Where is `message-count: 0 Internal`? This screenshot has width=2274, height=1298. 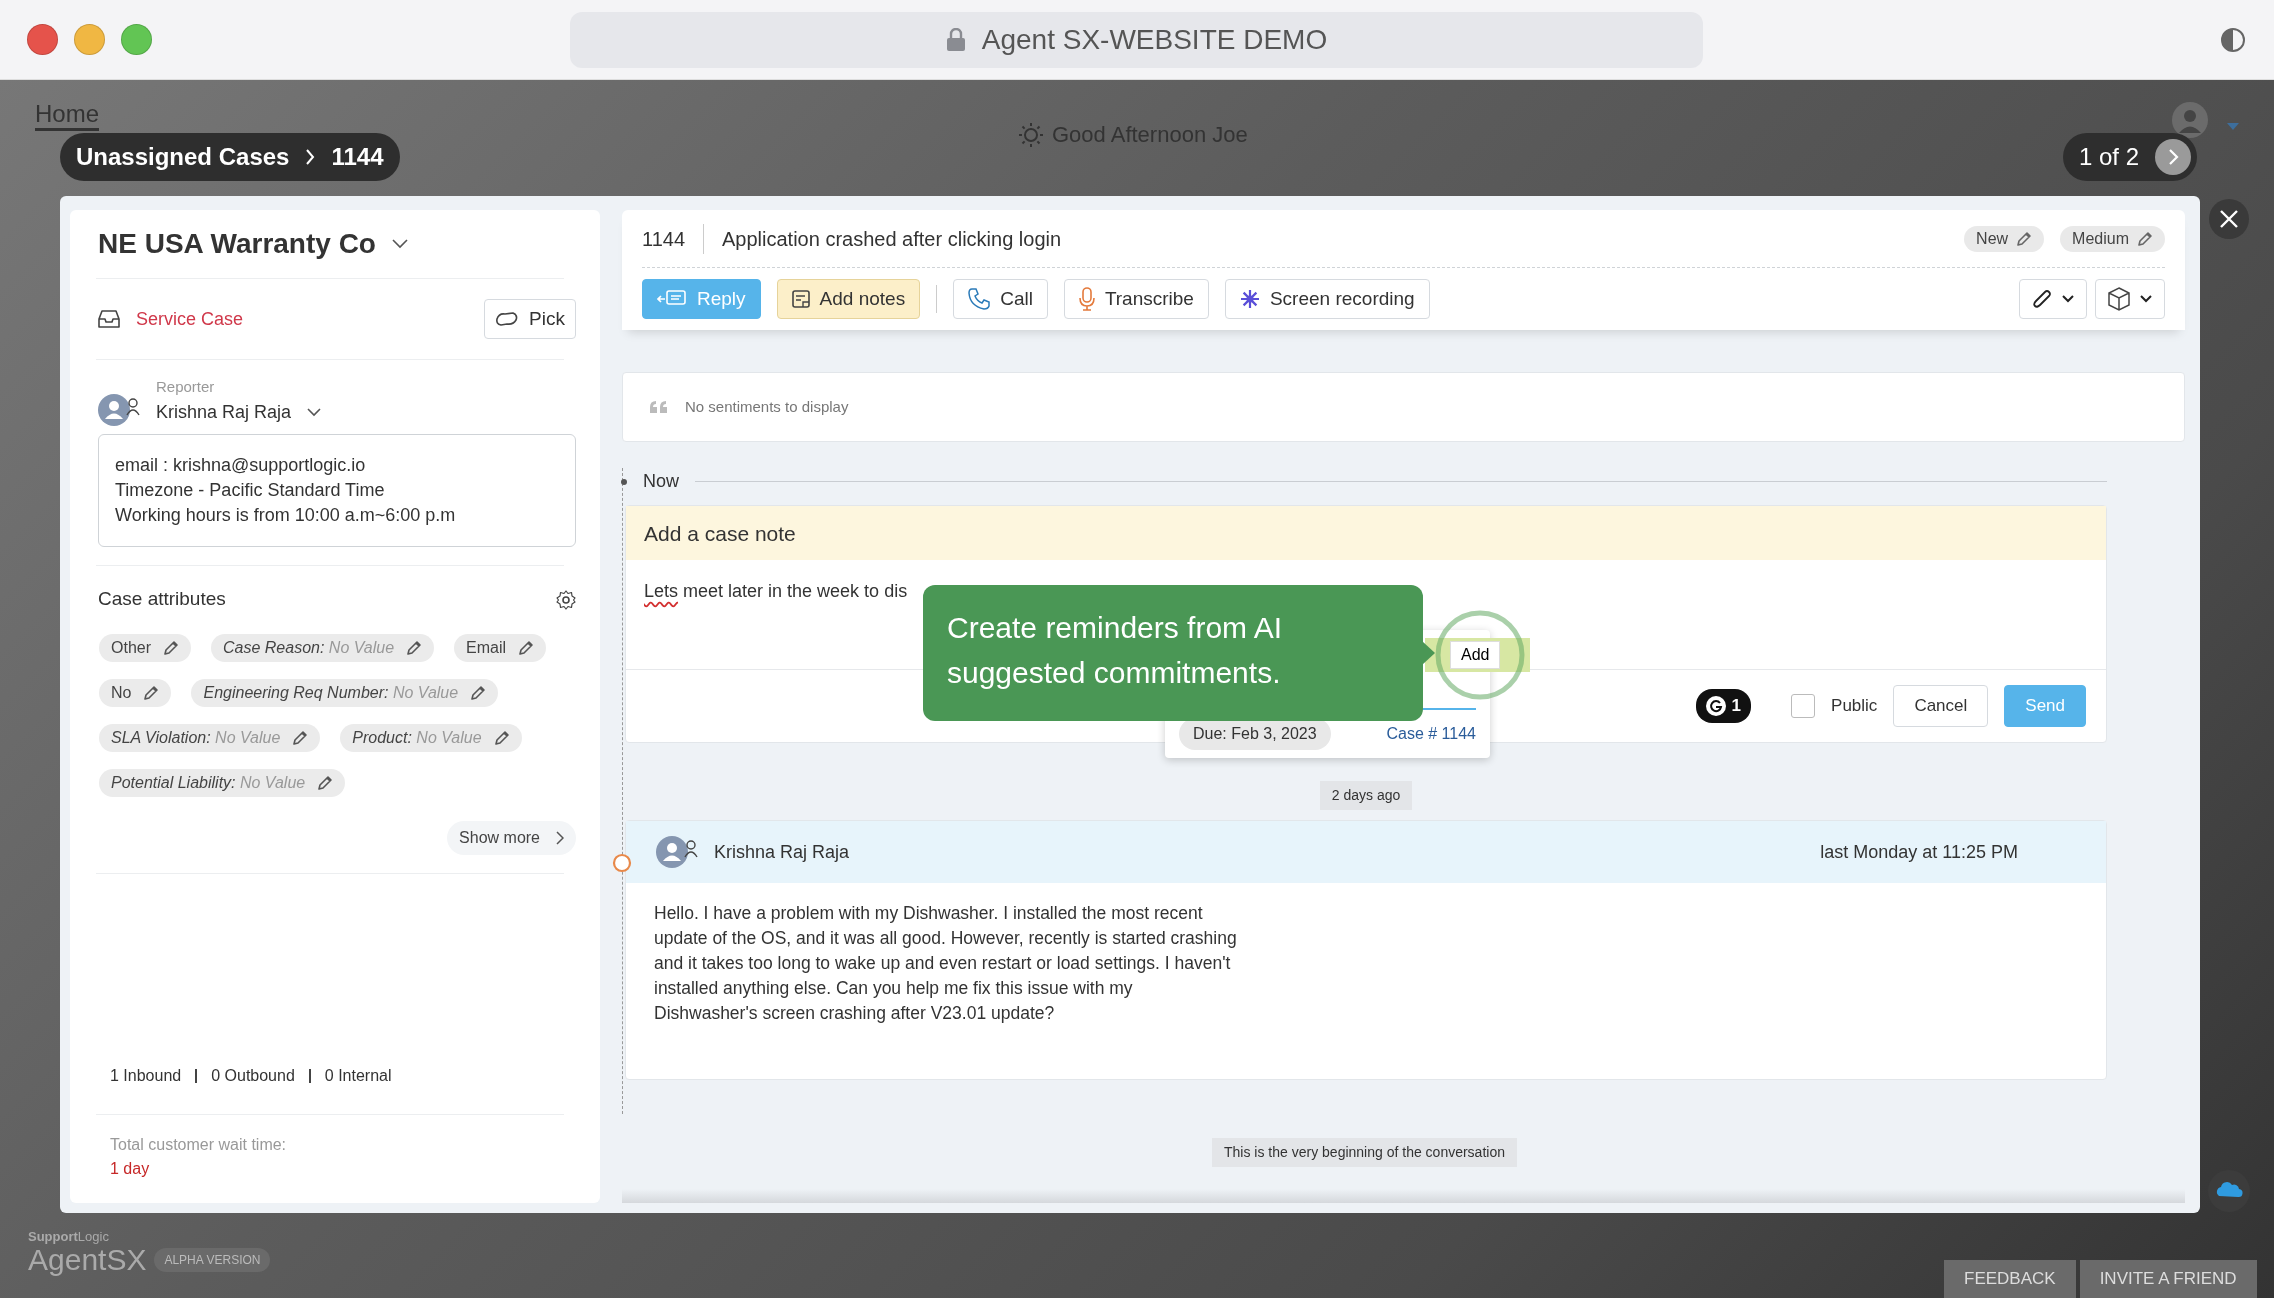 message-count: 0 Internal is located at coordinates (358, 1076).